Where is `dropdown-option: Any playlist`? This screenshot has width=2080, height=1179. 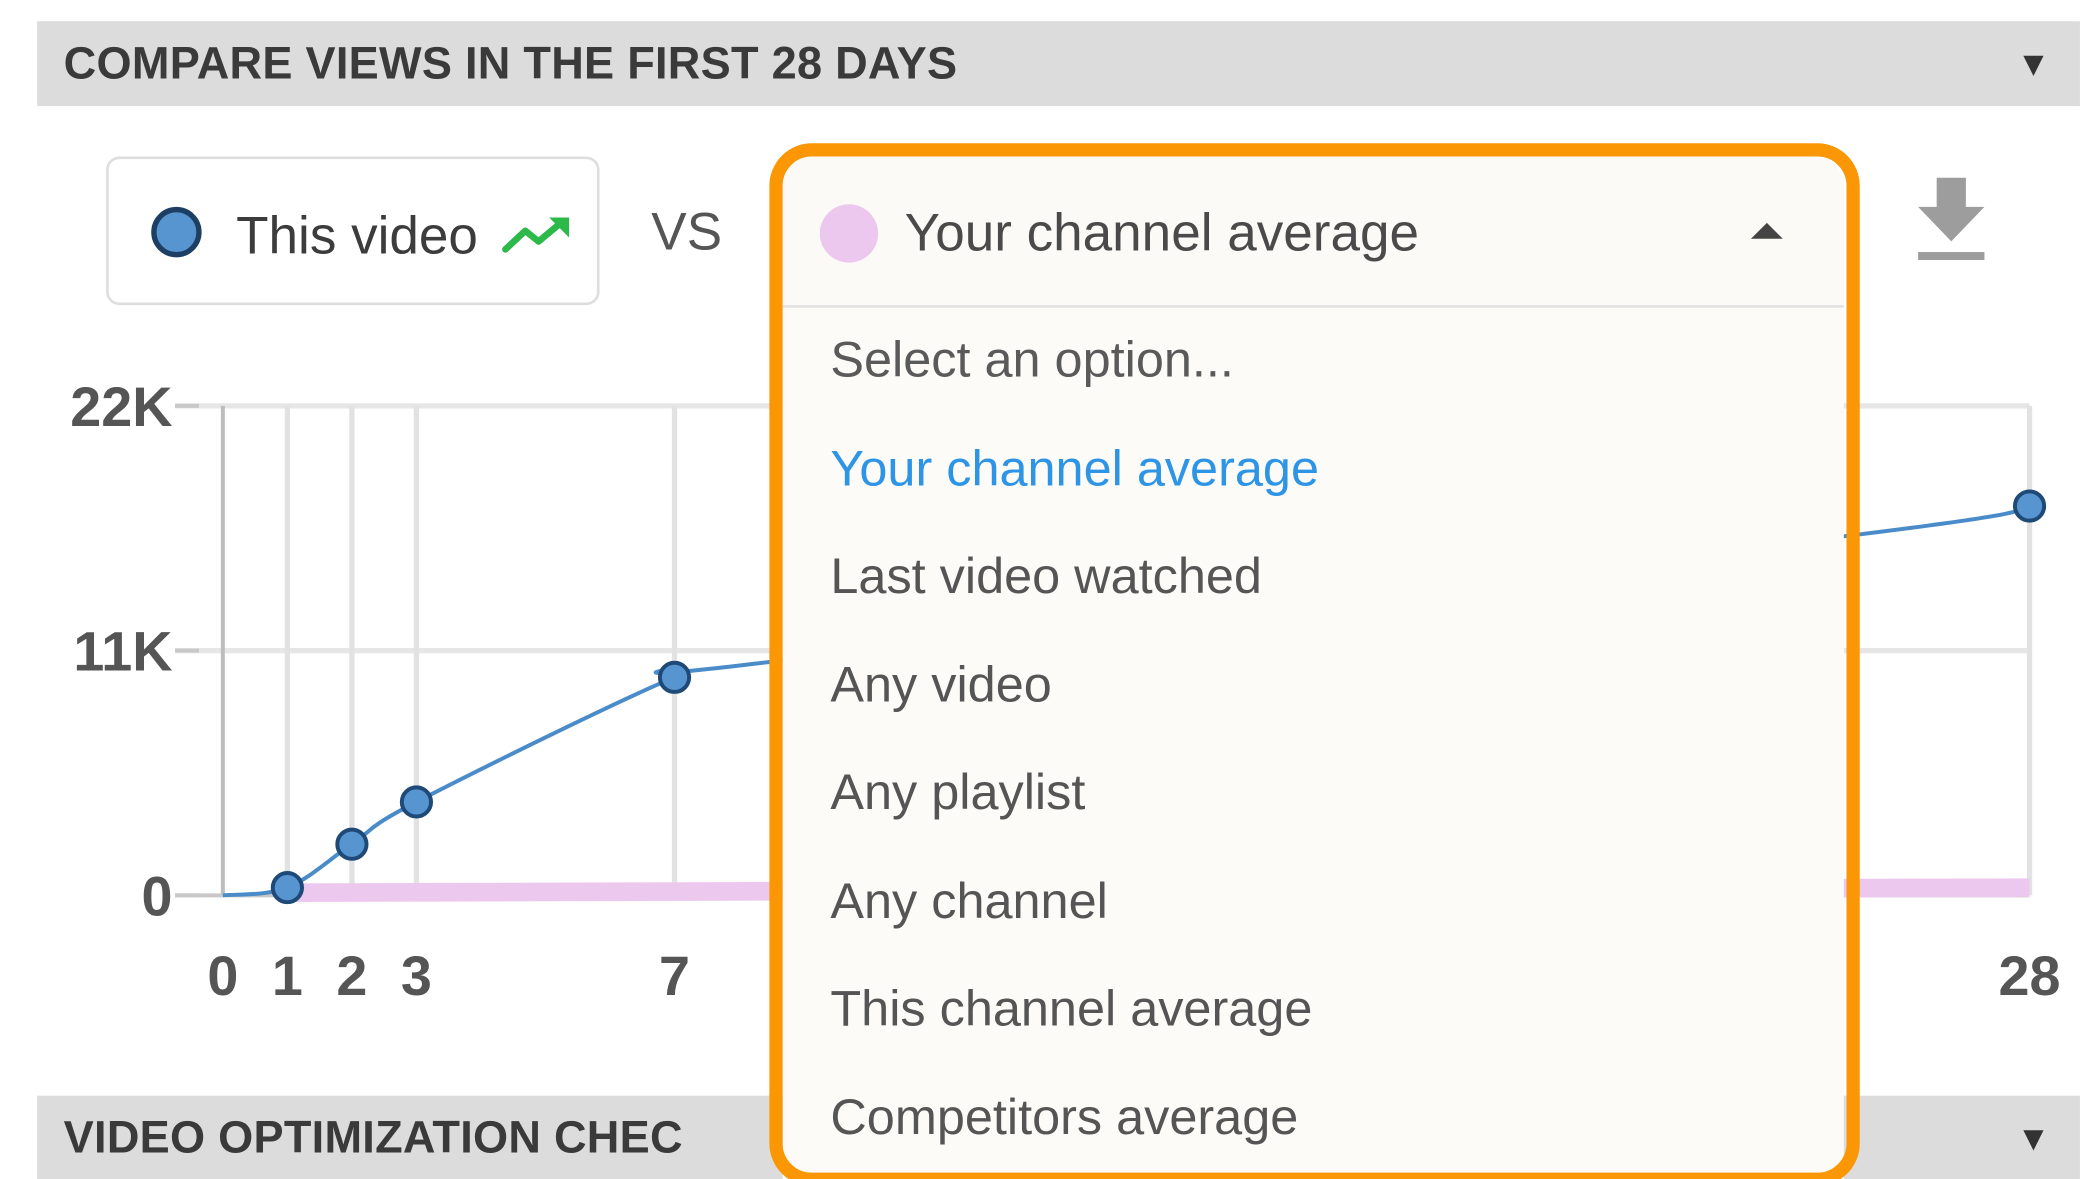
dropdown-option: Any playlist is located at coordinates (957, 793).